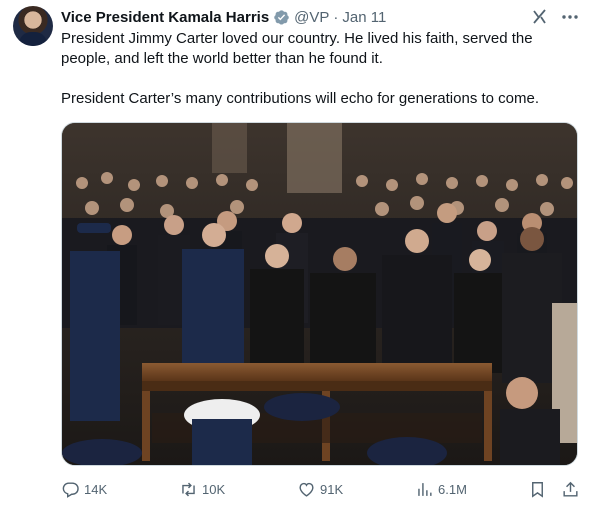 The width and height of the screenshot is (590, 506). What do you see at coordinates (70, 489) in the screenshot?
I see `reply-icon` at bounding box center [70, 489].